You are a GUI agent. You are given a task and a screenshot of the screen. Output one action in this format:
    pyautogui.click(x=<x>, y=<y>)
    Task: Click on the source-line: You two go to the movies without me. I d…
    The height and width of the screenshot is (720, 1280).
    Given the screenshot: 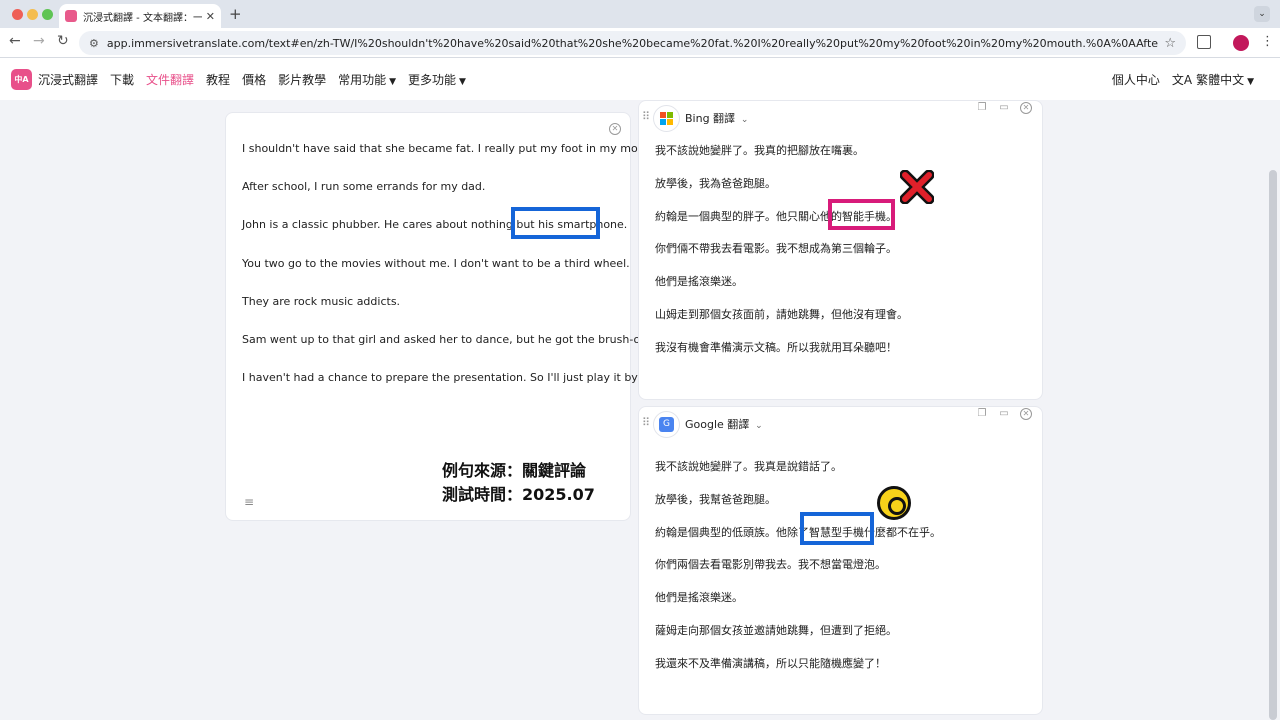 What is the action you would take?
    pyautogui.click(x=436, y=263)
    